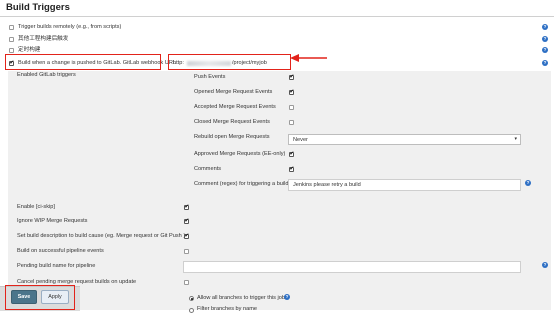  What do you see at coordinates (24, 297) in the screenshot?
I see `save-button: Save` at bounding box center [24, 297].